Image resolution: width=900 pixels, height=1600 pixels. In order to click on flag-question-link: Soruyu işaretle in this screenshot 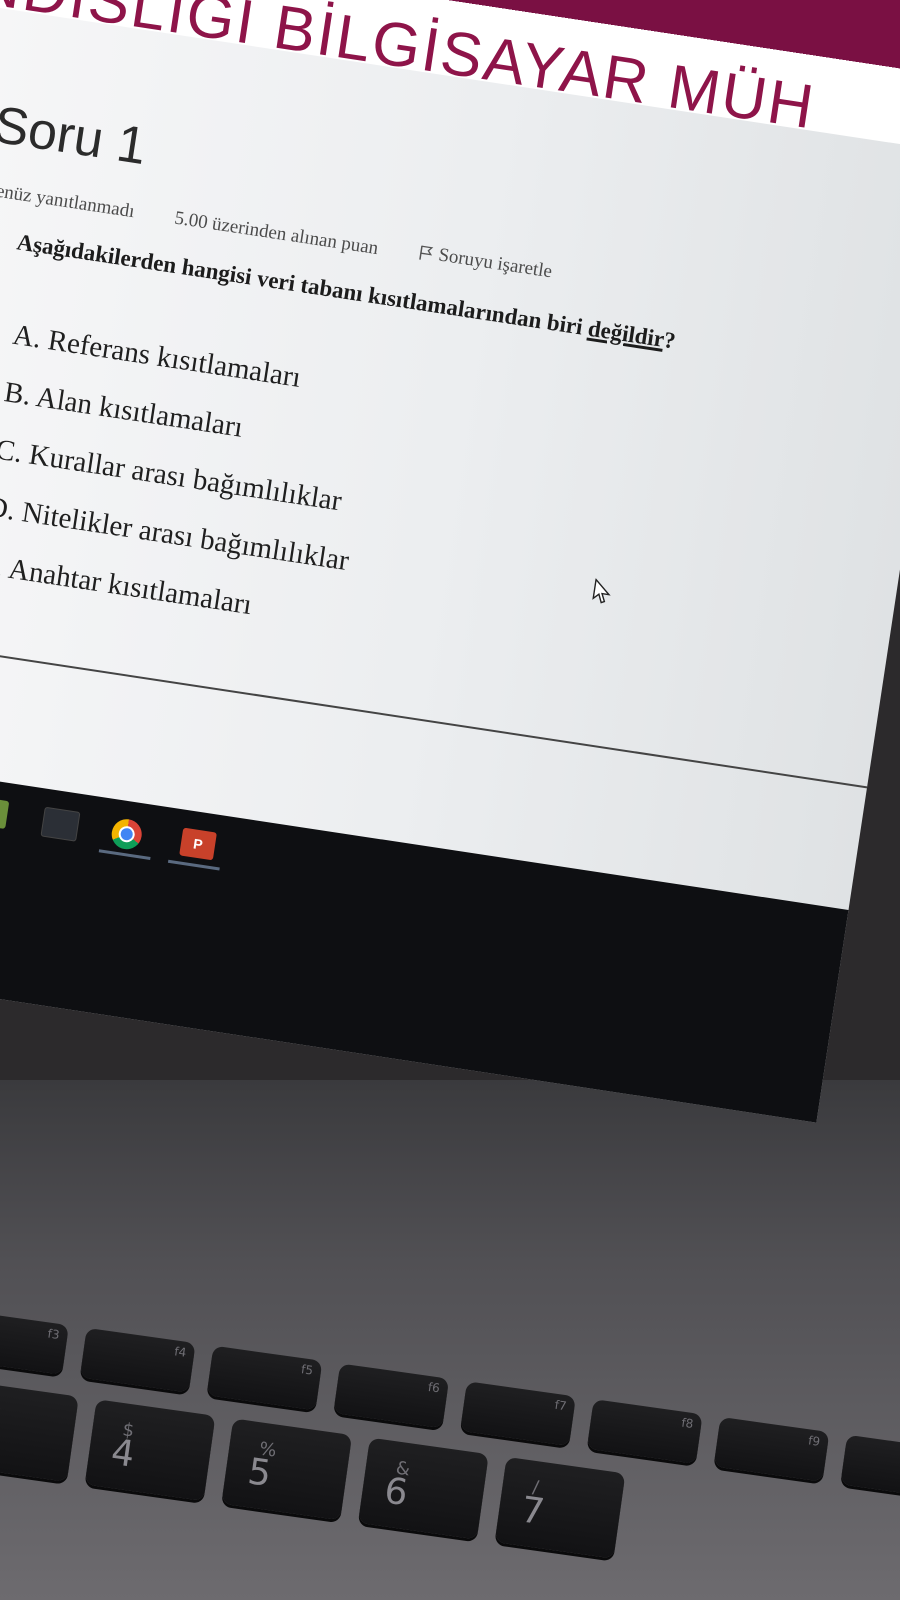, I will do `click(503, 264)`.